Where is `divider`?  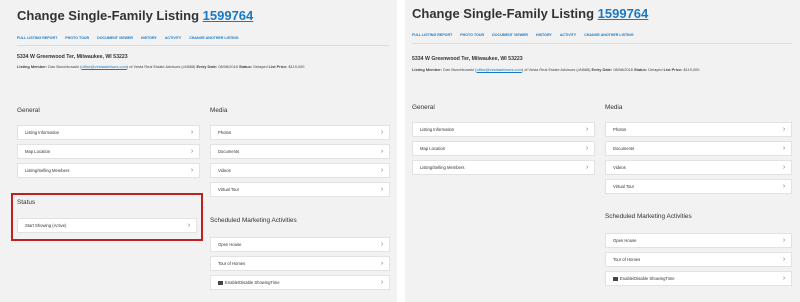
divider is located at coordinates (602, 43).